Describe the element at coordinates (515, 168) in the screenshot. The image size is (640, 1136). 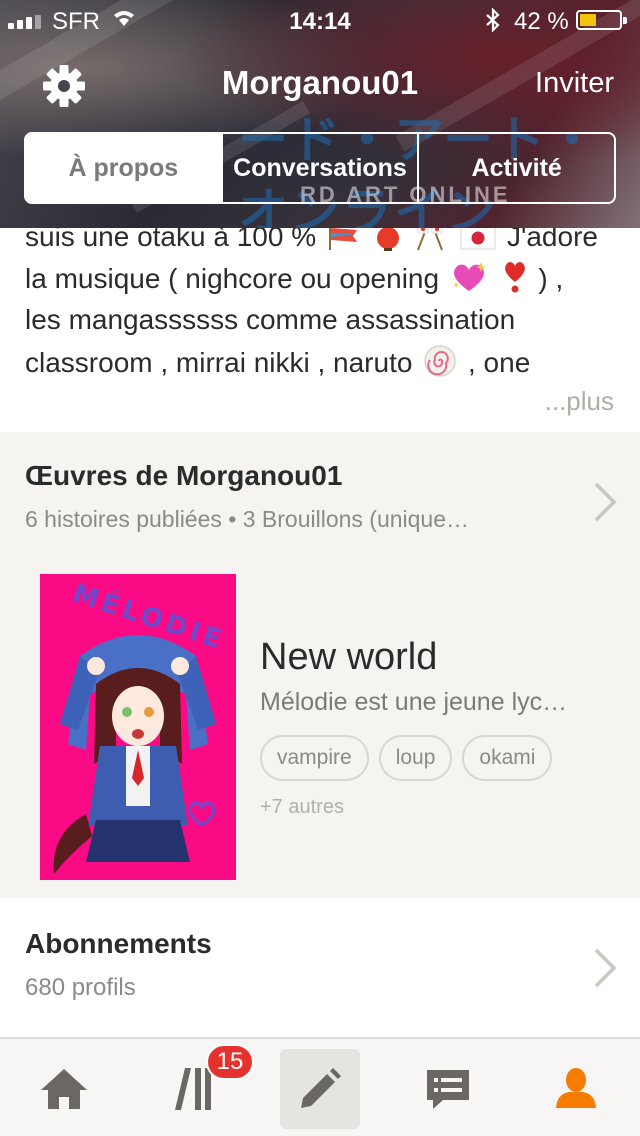
I see `tab-activity: Activité` at that location.